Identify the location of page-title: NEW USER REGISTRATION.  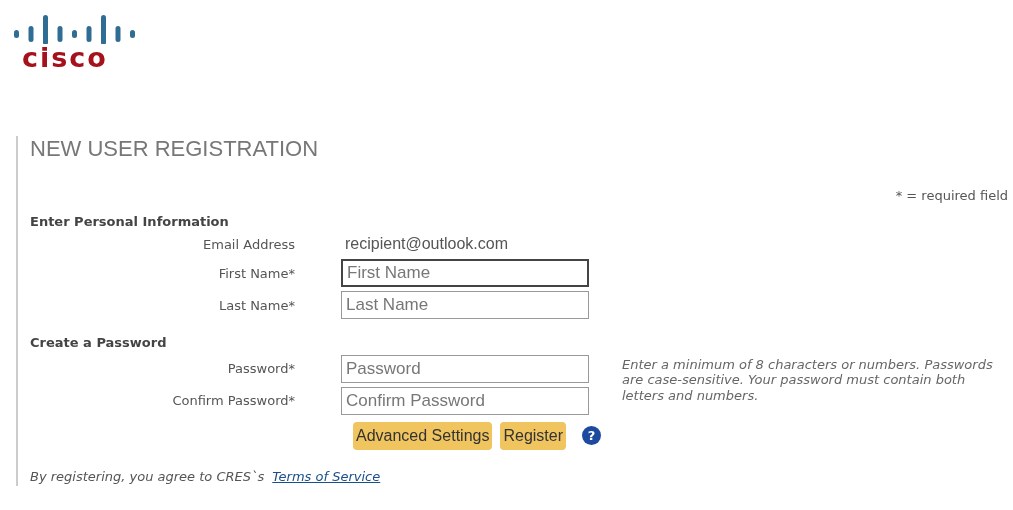
(175, 149).